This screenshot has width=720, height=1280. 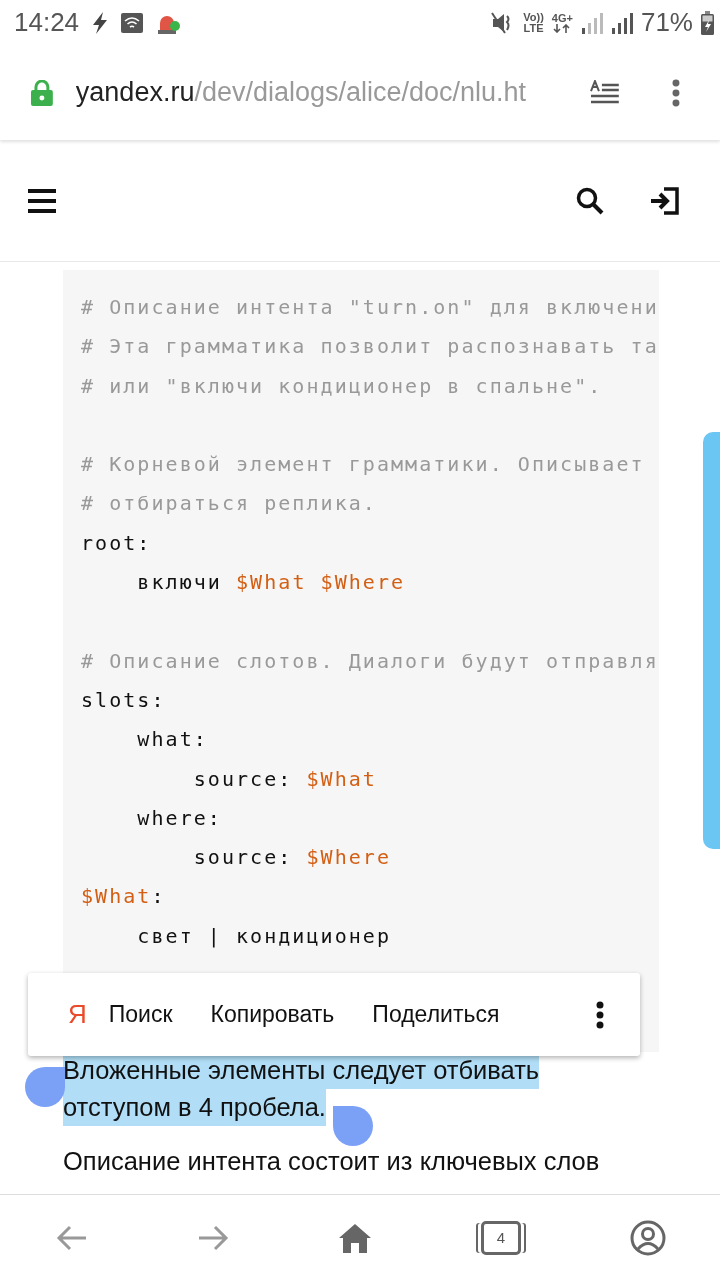 What do you see at coordinates (363, 464) in the screenshot?
I see `code-text: # Корневой элемент грамматики. Описывает` at bounding box center [363, 464].